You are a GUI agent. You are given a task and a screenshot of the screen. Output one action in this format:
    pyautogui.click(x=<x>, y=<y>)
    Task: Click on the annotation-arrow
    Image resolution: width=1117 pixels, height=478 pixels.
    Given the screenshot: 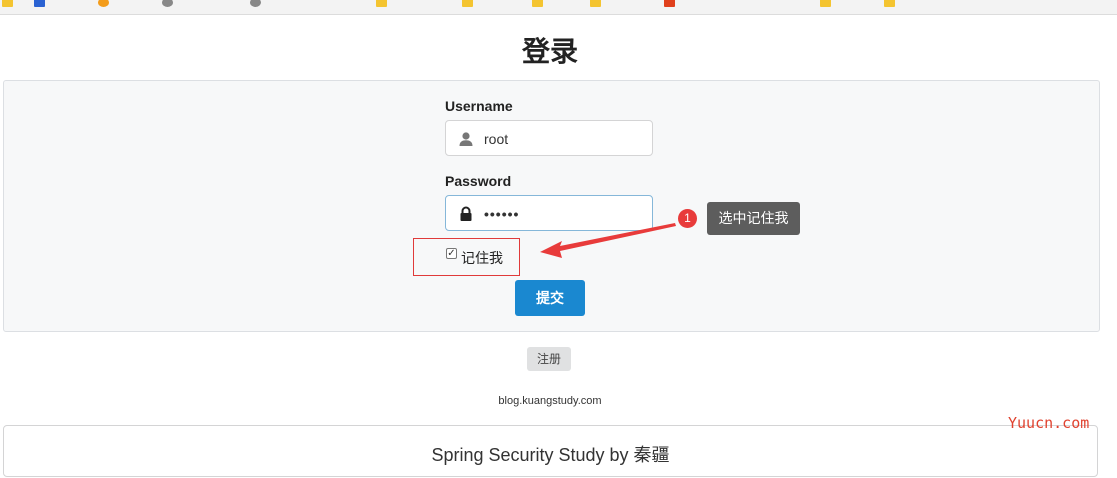 What is the action you would take?
    pyautogui.click(x=608, y=240)
    